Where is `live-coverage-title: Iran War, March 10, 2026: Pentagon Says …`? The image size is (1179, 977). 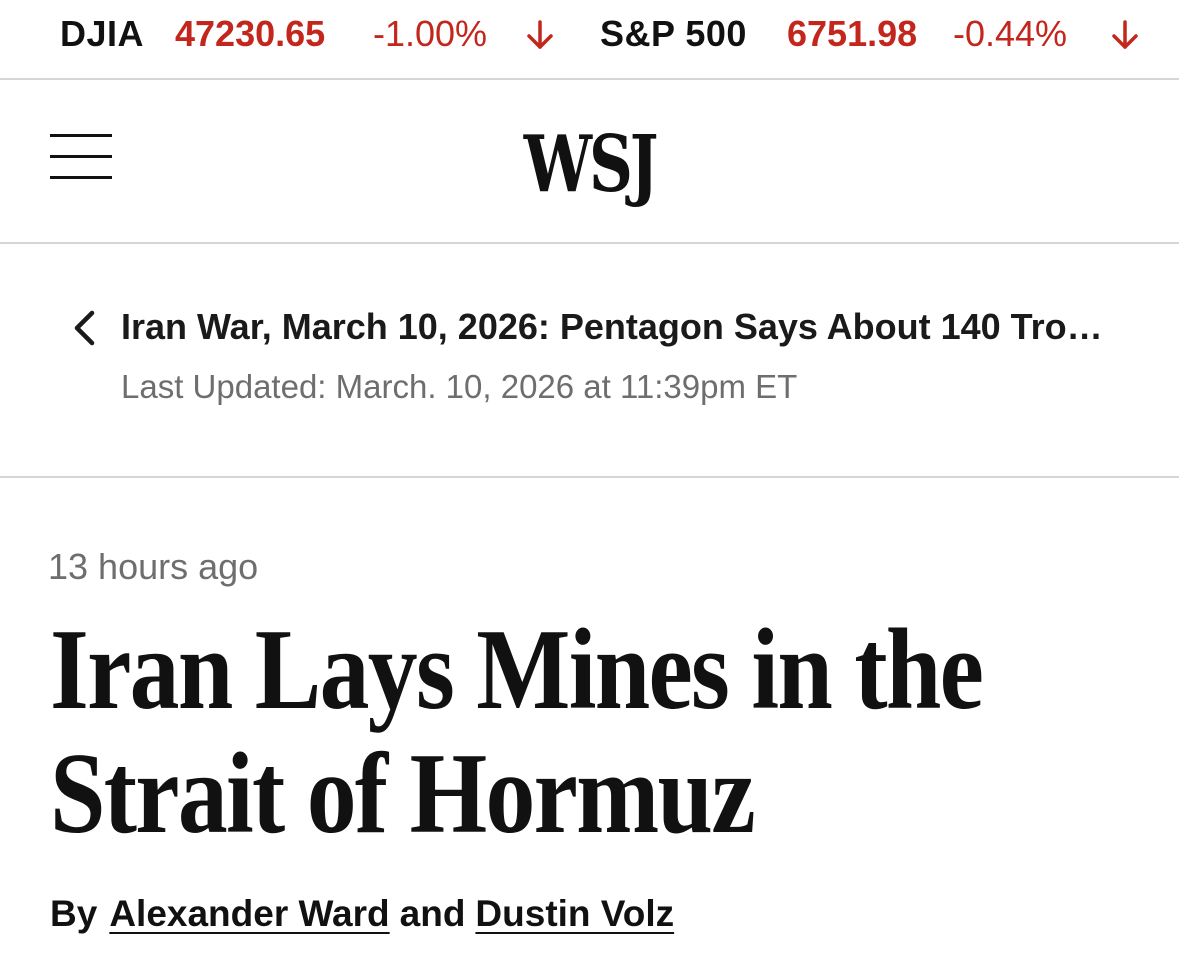 live-coverage-title: Iran War, March 10, 2026: Pentagon Says … is located at coordinates (621, 327).